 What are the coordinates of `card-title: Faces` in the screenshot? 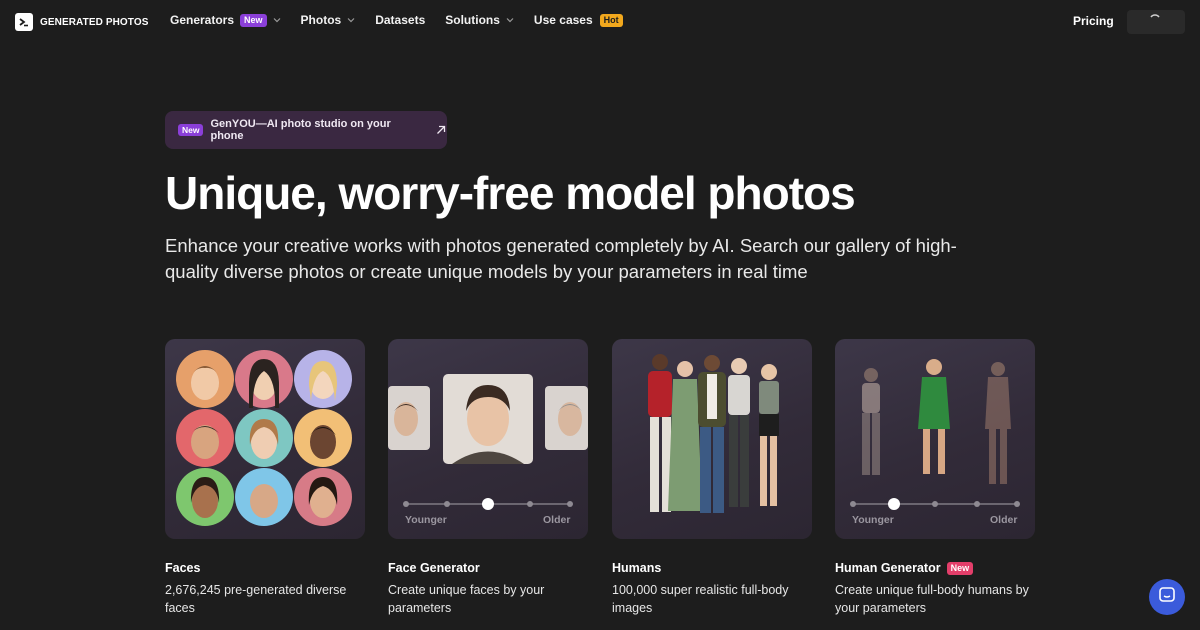 It's located at (265, 568).